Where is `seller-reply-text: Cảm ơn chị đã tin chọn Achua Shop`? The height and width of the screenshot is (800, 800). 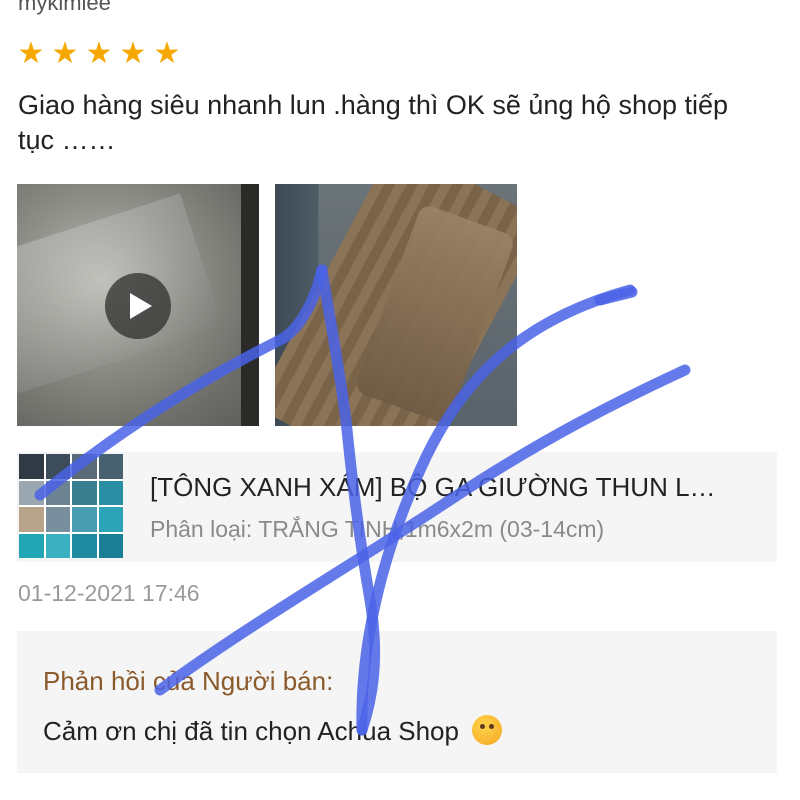 seller-reply-text: Cảm ơn chị đã tin chọn Achua Shop is located at coordinates (273, 731).